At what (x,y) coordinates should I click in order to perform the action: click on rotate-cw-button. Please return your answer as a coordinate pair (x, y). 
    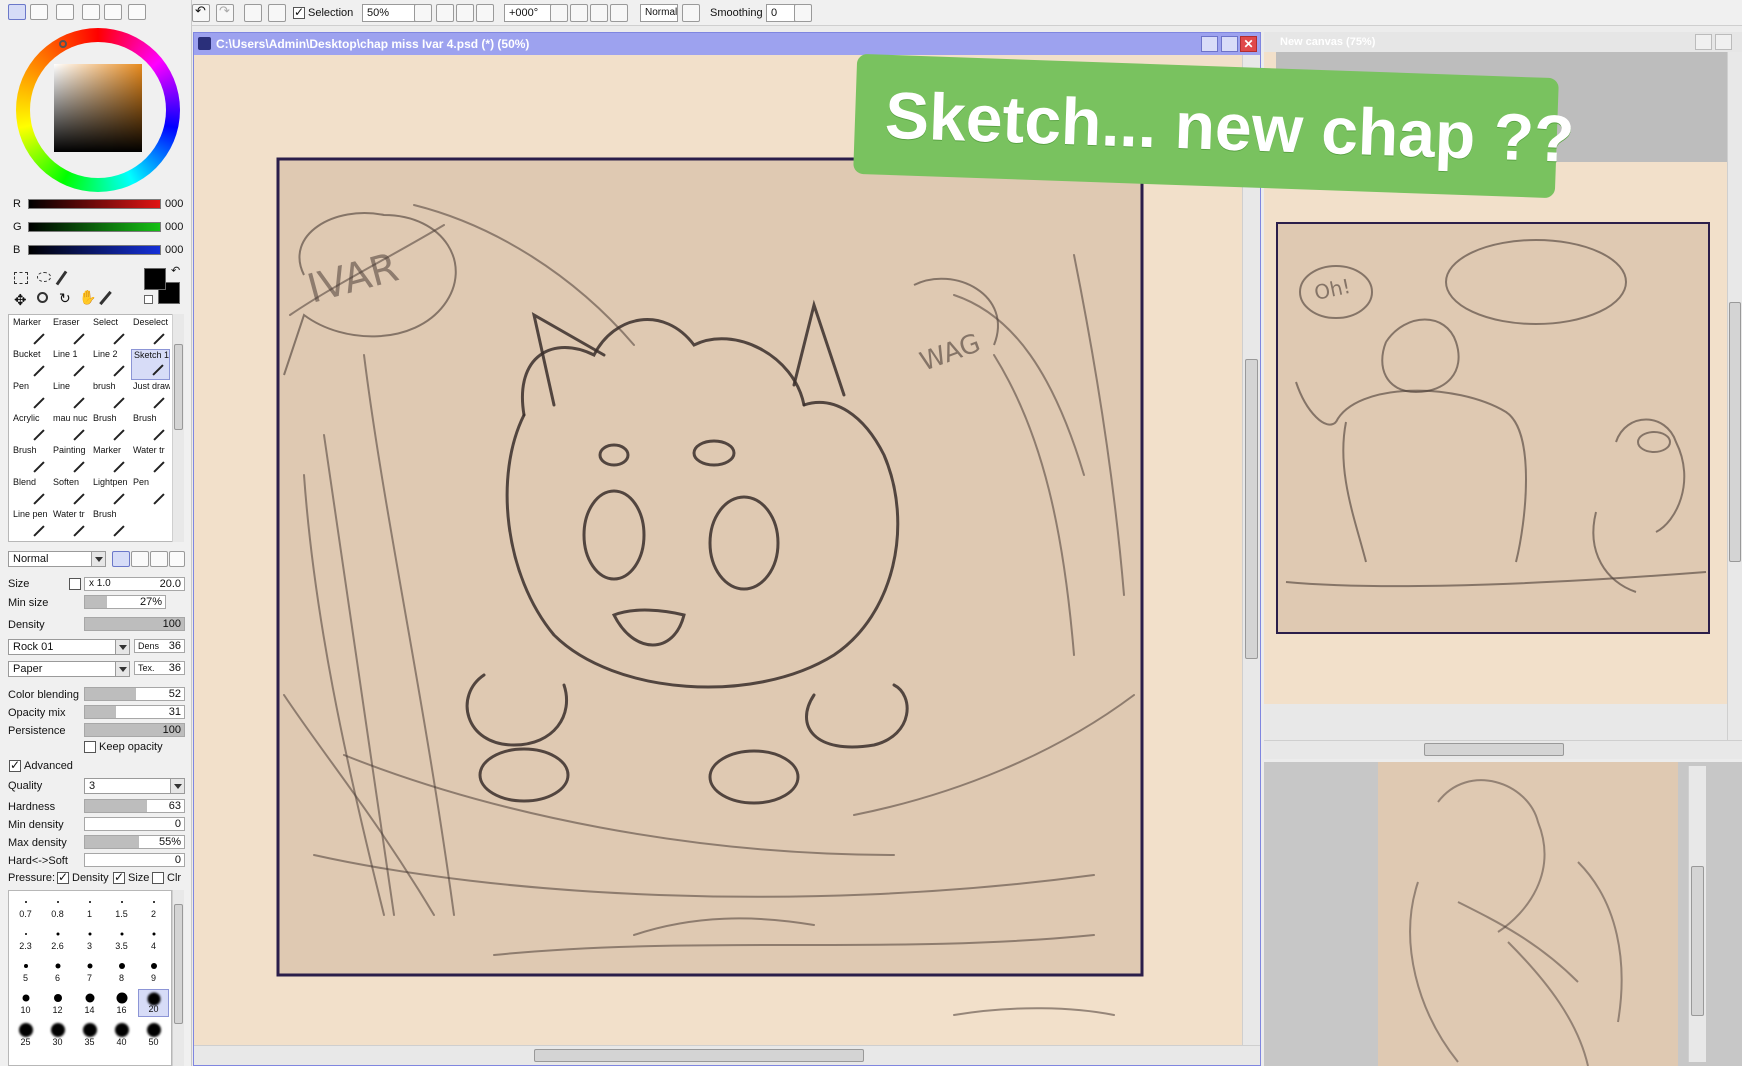
    Looking at the image, I should click on (599, 13).